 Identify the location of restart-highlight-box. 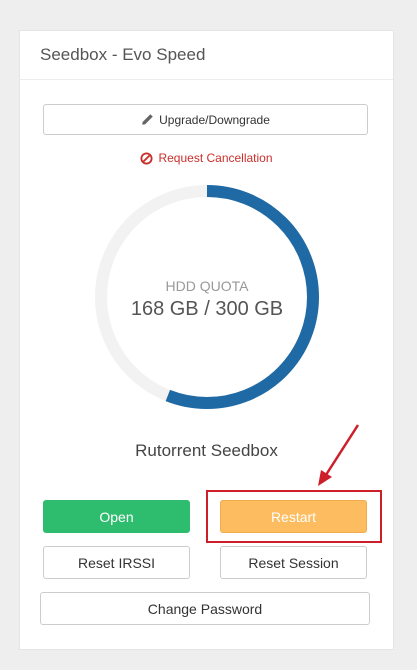
(294, 516).